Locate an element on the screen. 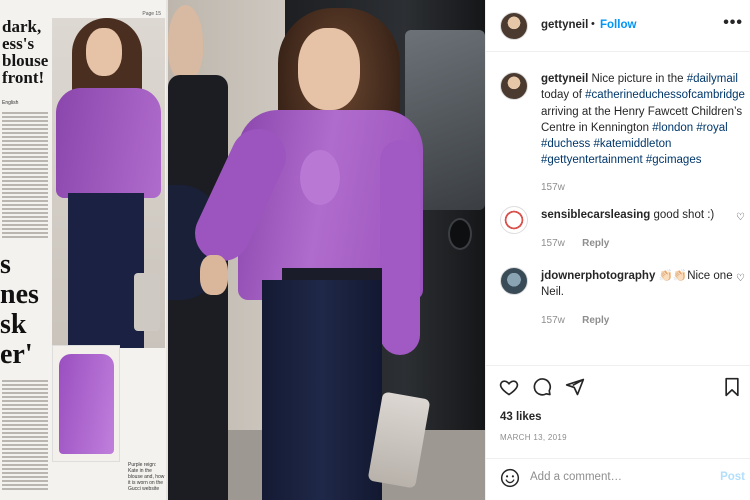 This screenshot has width=750, height=500. post-comment-button: Post is located at coordinates (732, 477).